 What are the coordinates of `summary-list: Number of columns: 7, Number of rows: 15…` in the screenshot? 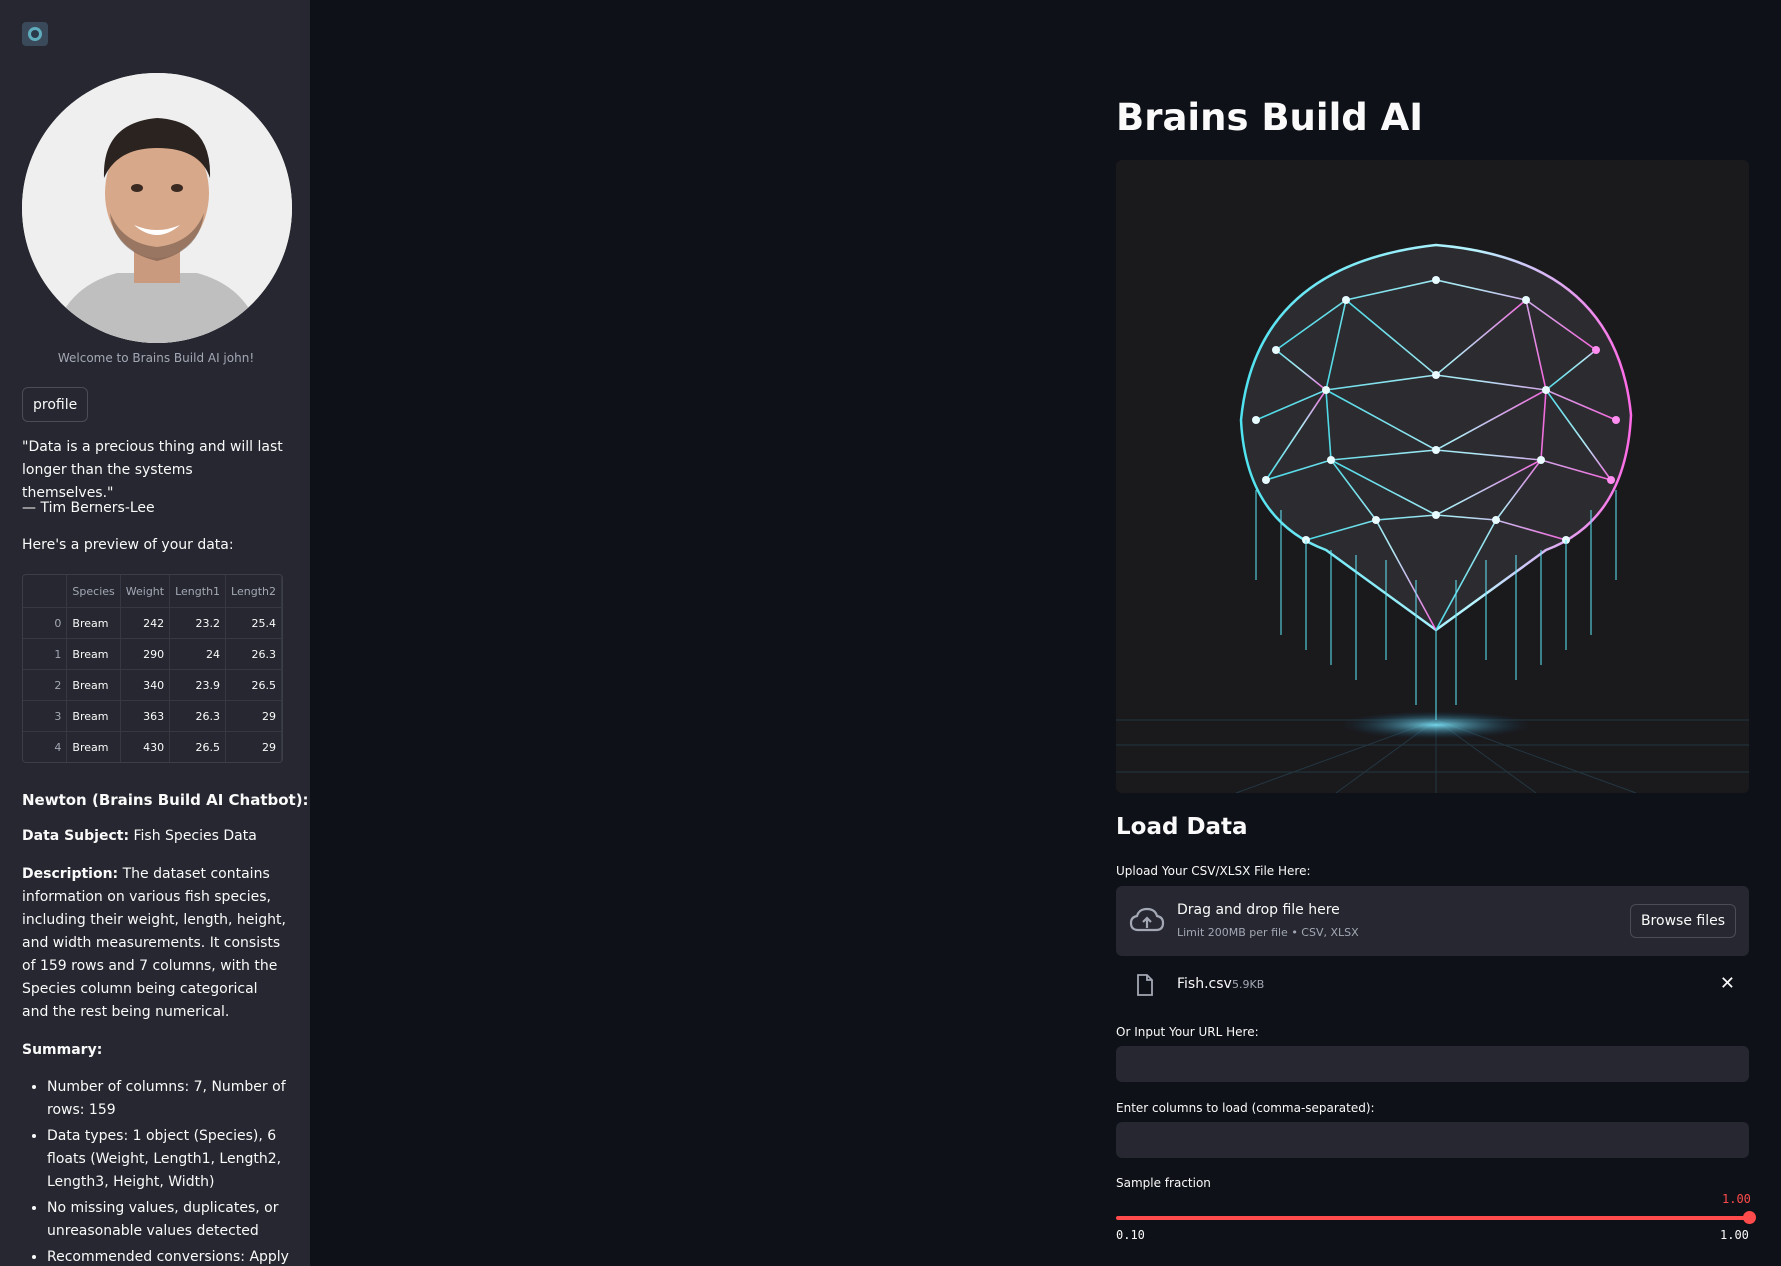 It's located at (166, 1171).